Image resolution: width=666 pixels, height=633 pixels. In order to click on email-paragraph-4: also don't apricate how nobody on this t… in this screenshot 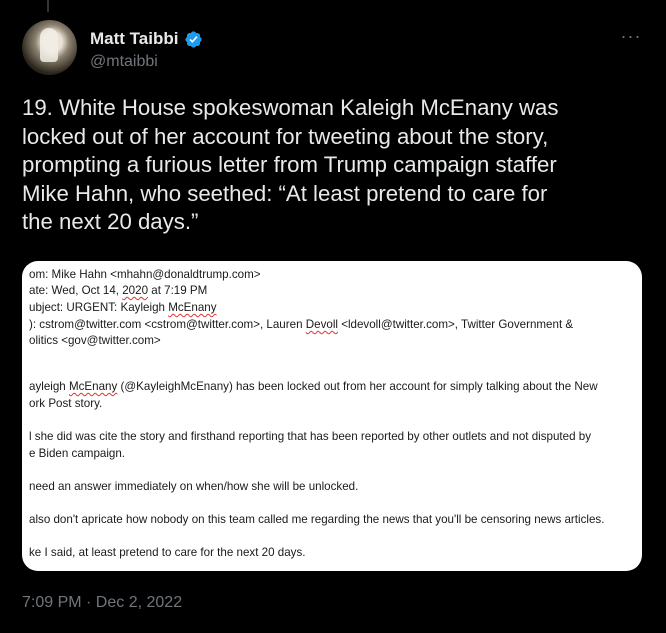, I will do `click(317, 519)`.